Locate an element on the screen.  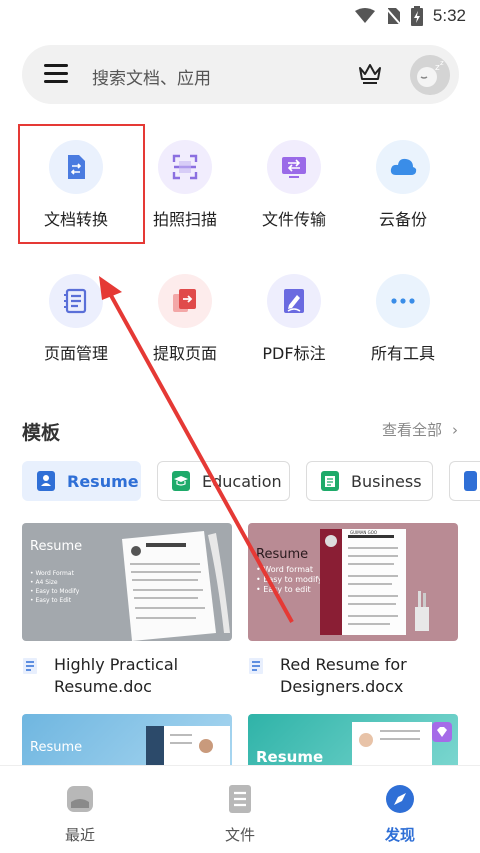
tool-label: 云备份 is located at coordinates (402, 219).